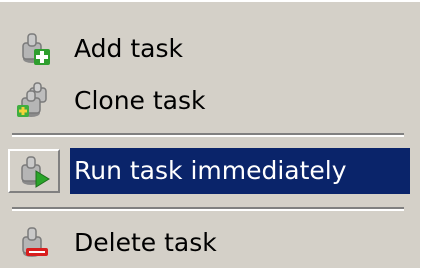 This screenshot has height=268, width=421. I want to click on menu-item-label: Add task, so click(128, 48).